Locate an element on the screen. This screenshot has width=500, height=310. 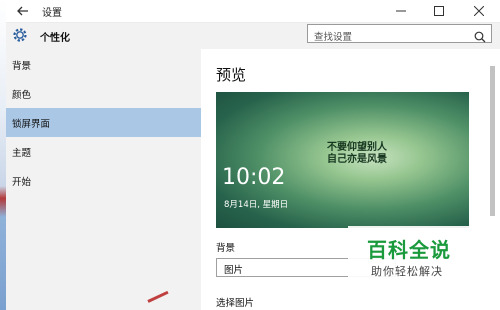
choose-picture-label: 选择图片 is located at coordinates (235, 303).